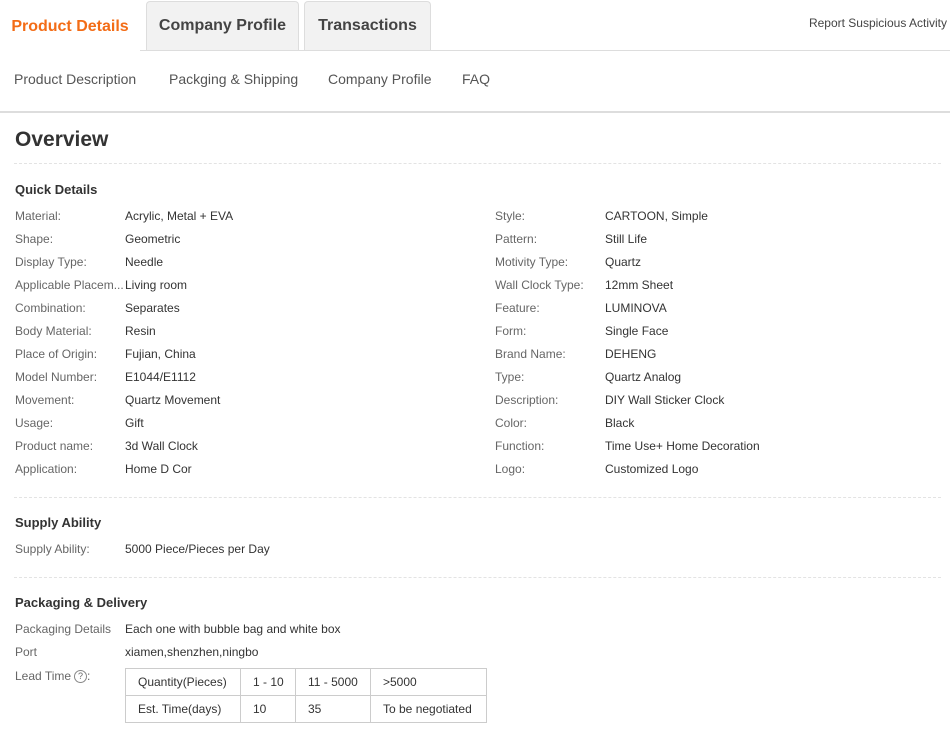  Describe the element at coordinates (197, 549) in the screenshot. I see `detail-value: 5000 Piece/Pieces per Day` at that location.